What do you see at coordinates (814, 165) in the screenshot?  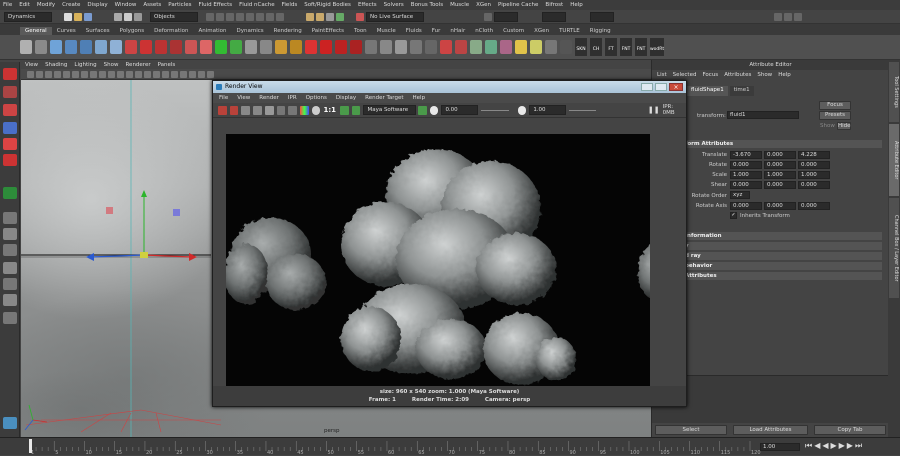 I see `rotate-z-field: 0.000` at bounding box center [814, 165].